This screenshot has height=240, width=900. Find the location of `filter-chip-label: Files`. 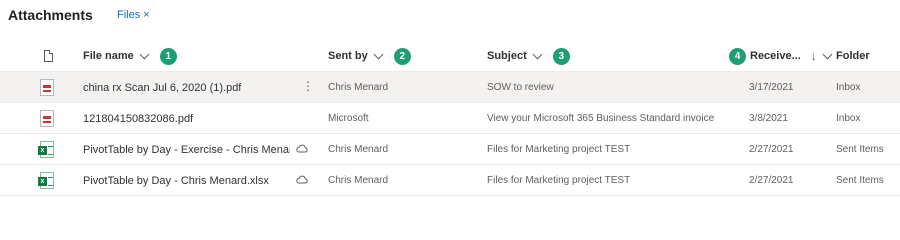

filter-chip-label: Files is located at coordinates (129, 15).